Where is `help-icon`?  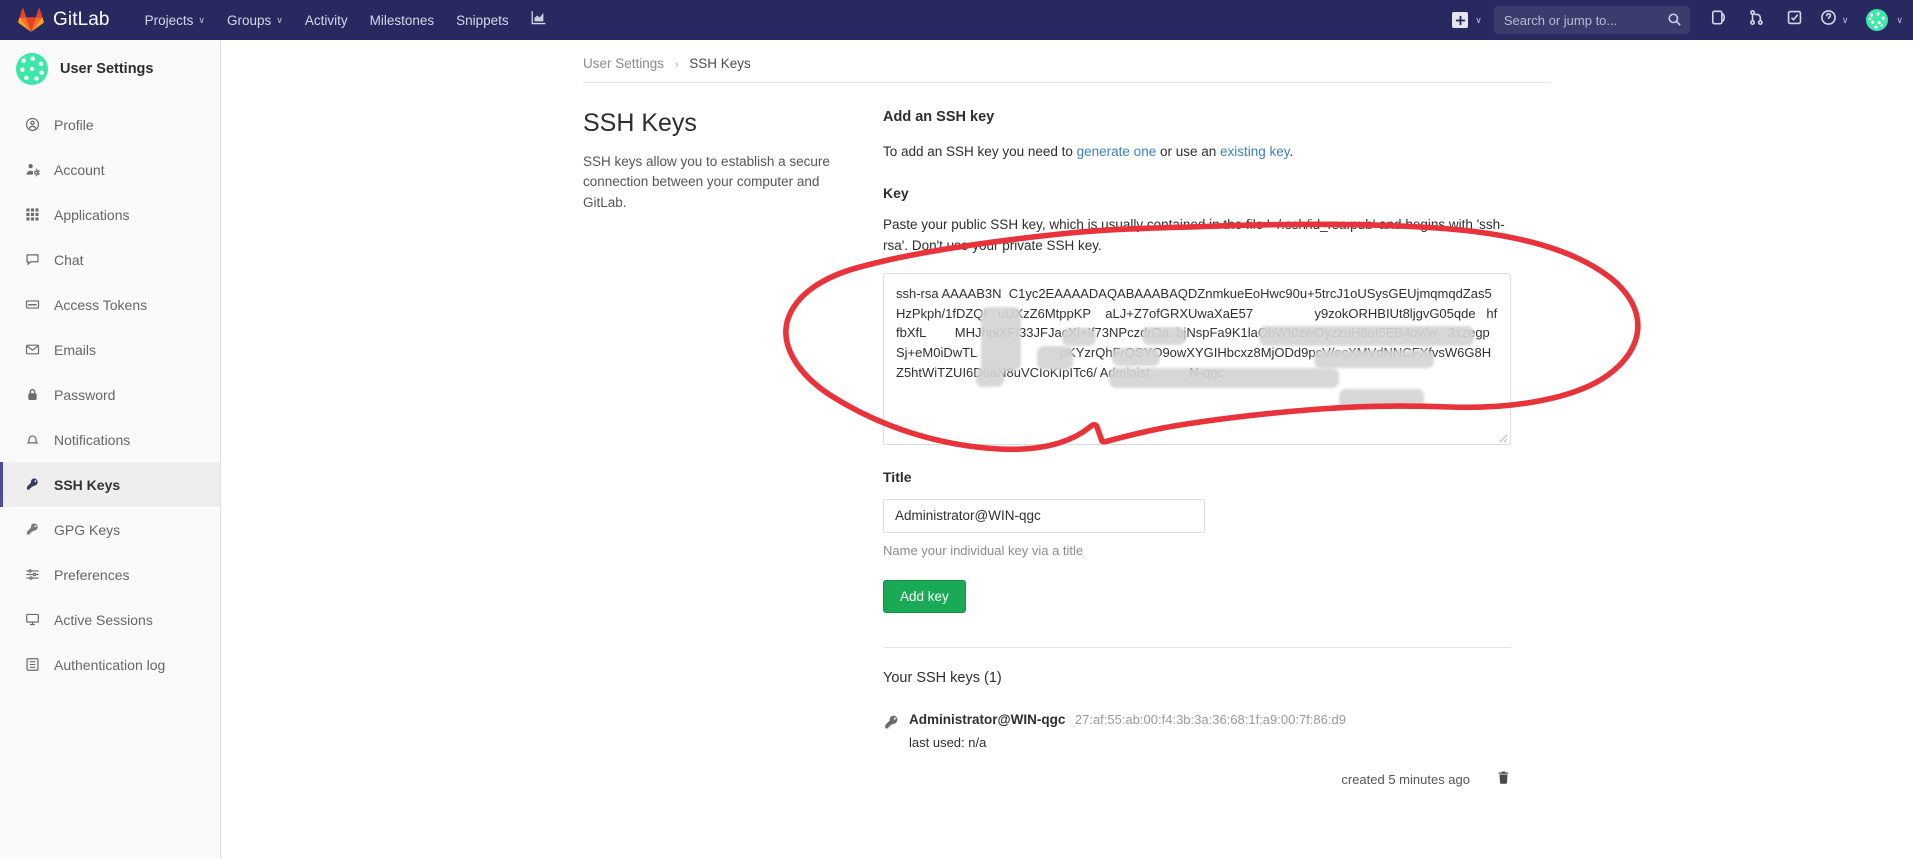
help-icon is located at coordinates (1828, 20).